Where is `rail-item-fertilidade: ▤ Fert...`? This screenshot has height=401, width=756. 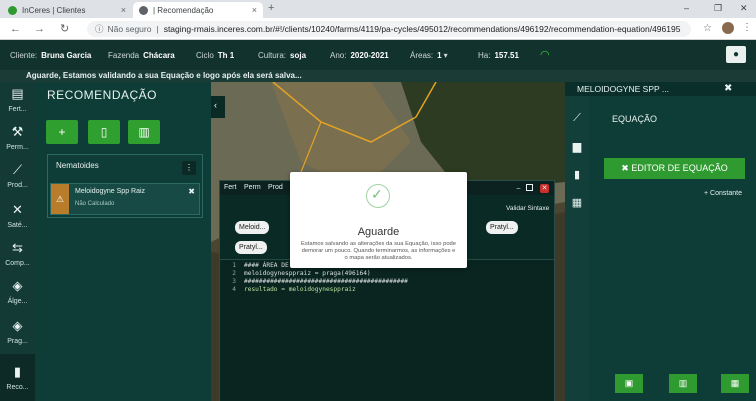
rail-item-fertilidade: ▤ Fert... is located at coordinates (17, 101).